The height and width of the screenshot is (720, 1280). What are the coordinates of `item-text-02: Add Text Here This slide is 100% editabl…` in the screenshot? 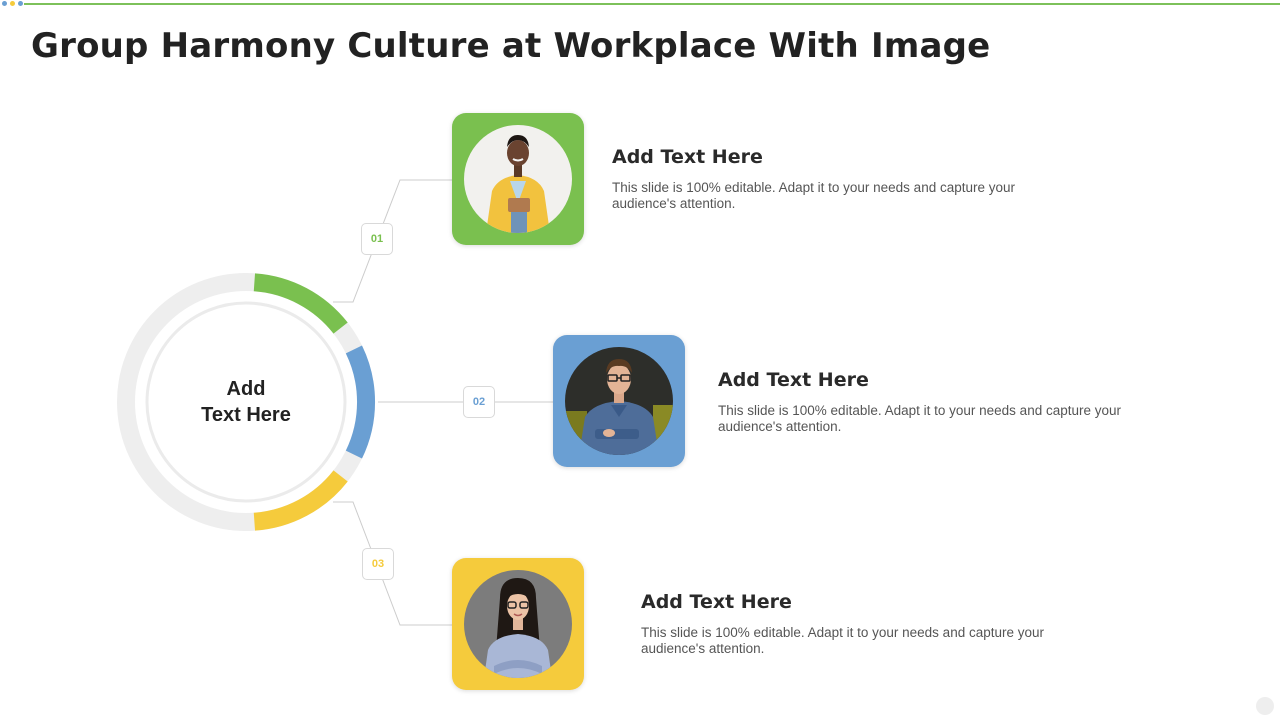 It's located at (938, 402).